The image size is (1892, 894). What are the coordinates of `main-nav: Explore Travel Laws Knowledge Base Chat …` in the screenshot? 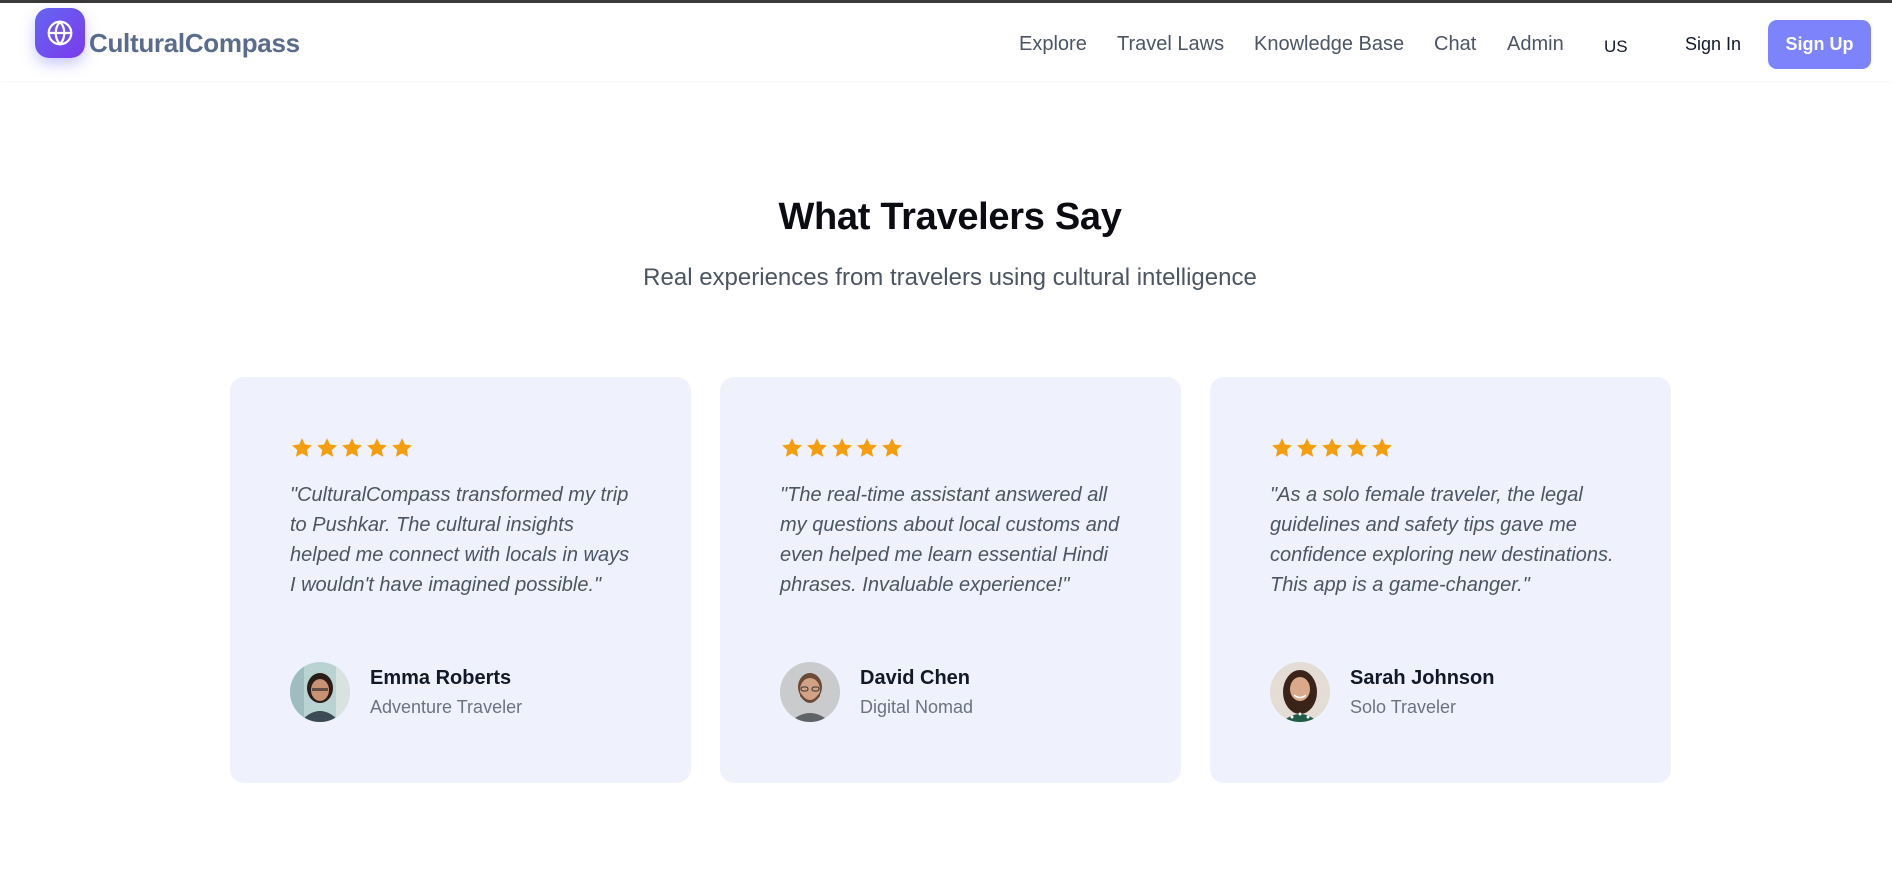 It's located at (946, 48).